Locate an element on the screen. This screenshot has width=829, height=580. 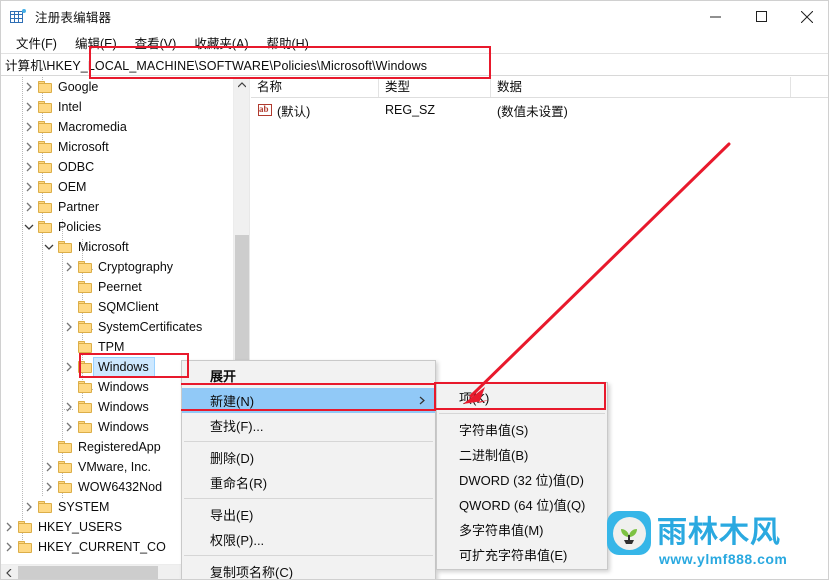
menu-favorites: 收藏夹(A) is located at coordinates (221, 43).